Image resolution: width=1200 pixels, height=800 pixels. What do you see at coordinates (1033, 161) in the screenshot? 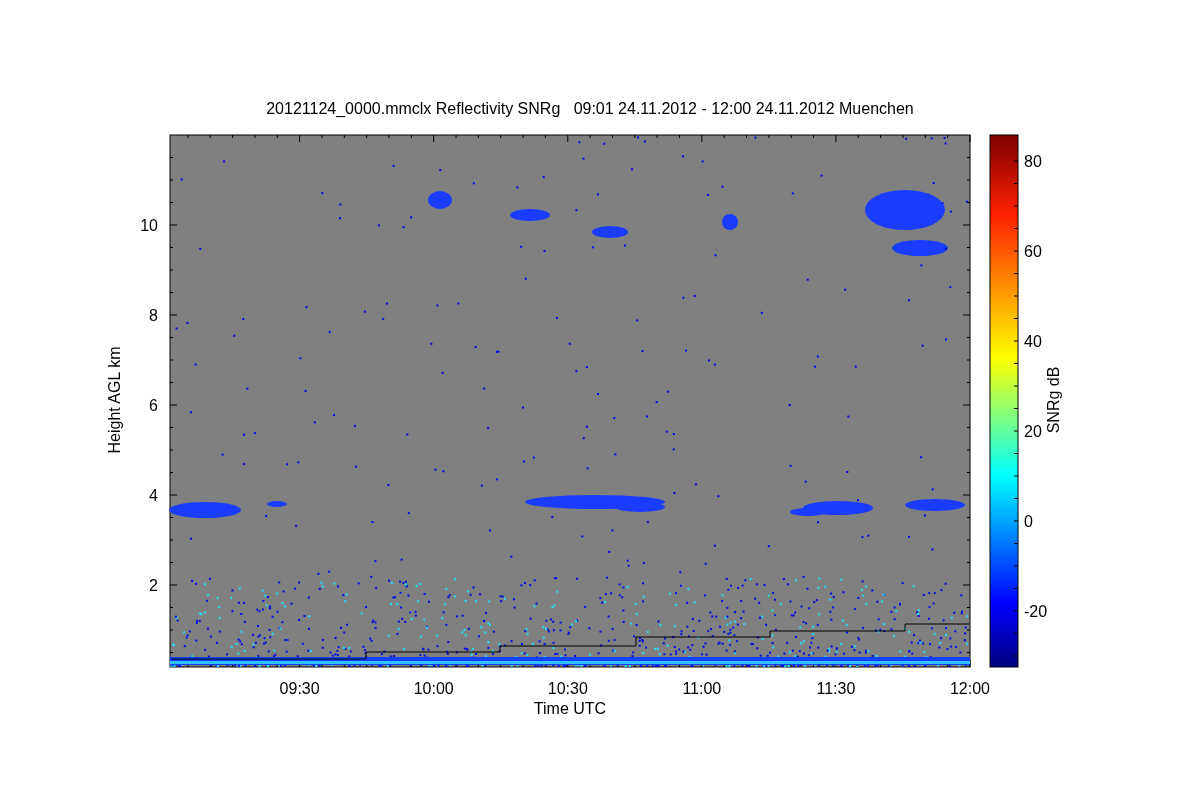
I see `colorbar-tick-label: 80` at bounding box center [1033, 161].